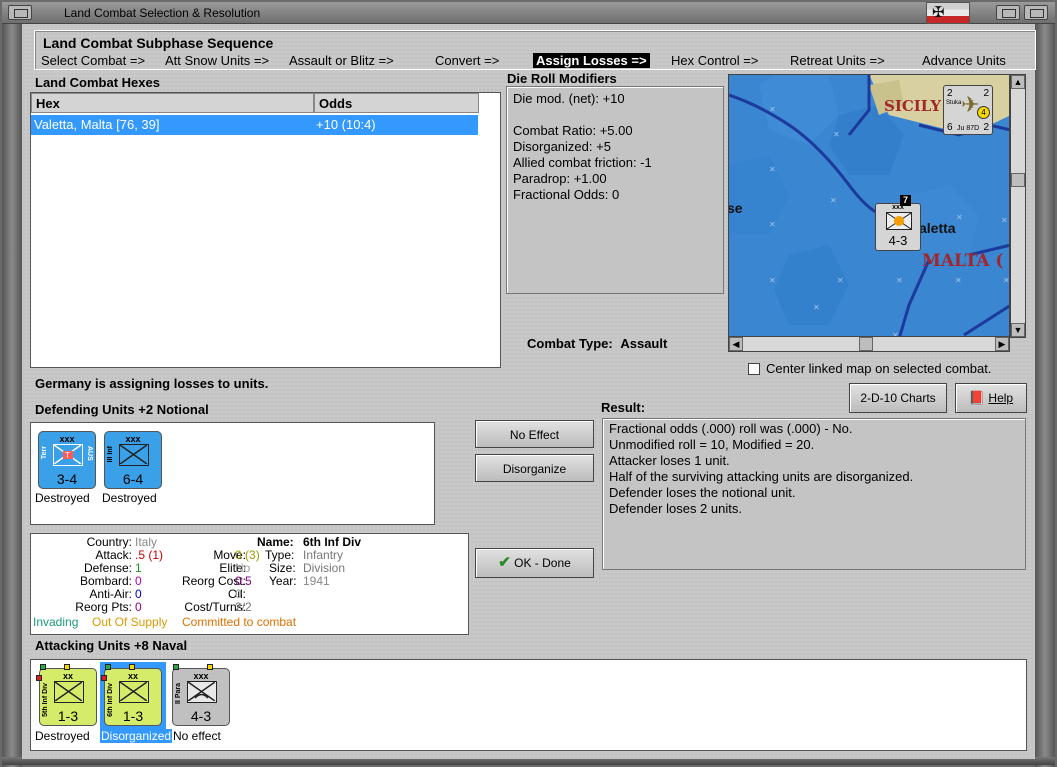 This screenshot has width=1057, height=767. What do you see at coordinates (201, 695) in the screenshot?
I see `attacker-unit-ii-para: xxx II Para 4-3` at bounding box center [201, 695].